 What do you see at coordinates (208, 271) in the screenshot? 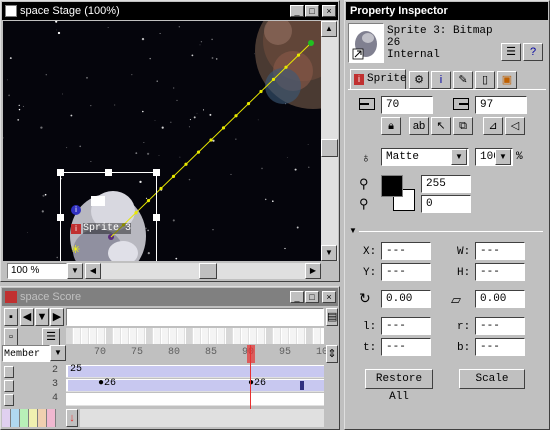
I see `hscroll-thumb` at bounding box center [208, 271].